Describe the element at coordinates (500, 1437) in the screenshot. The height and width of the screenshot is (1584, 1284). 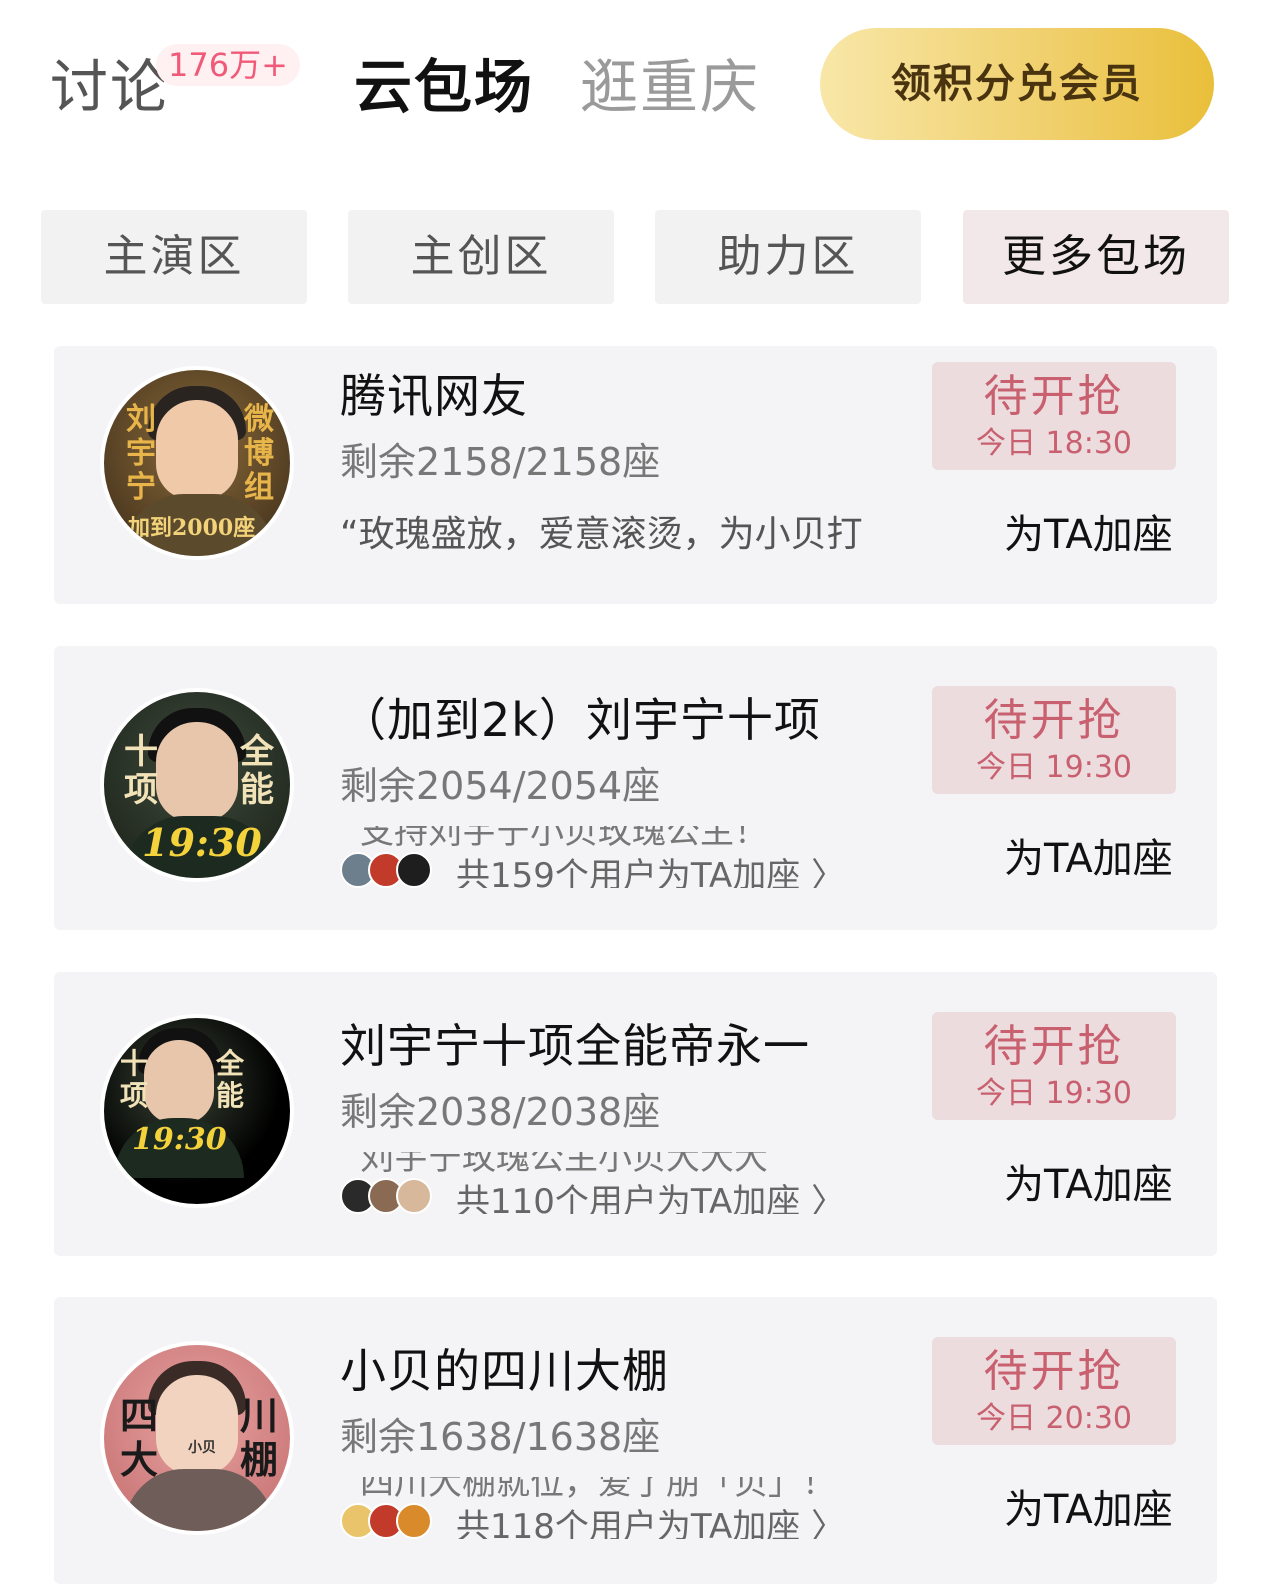
I see `seats-remaining: 剩余1638/1638座` at that location.